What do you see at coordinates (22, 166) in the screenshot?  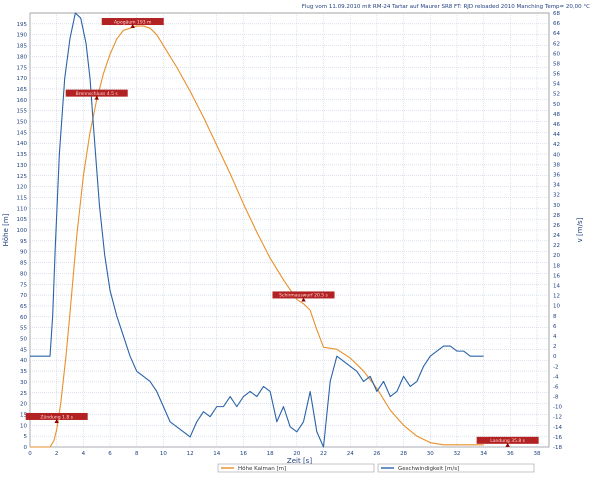 I see `y-left-tick-label: 130` at bounding box center [22, 166].